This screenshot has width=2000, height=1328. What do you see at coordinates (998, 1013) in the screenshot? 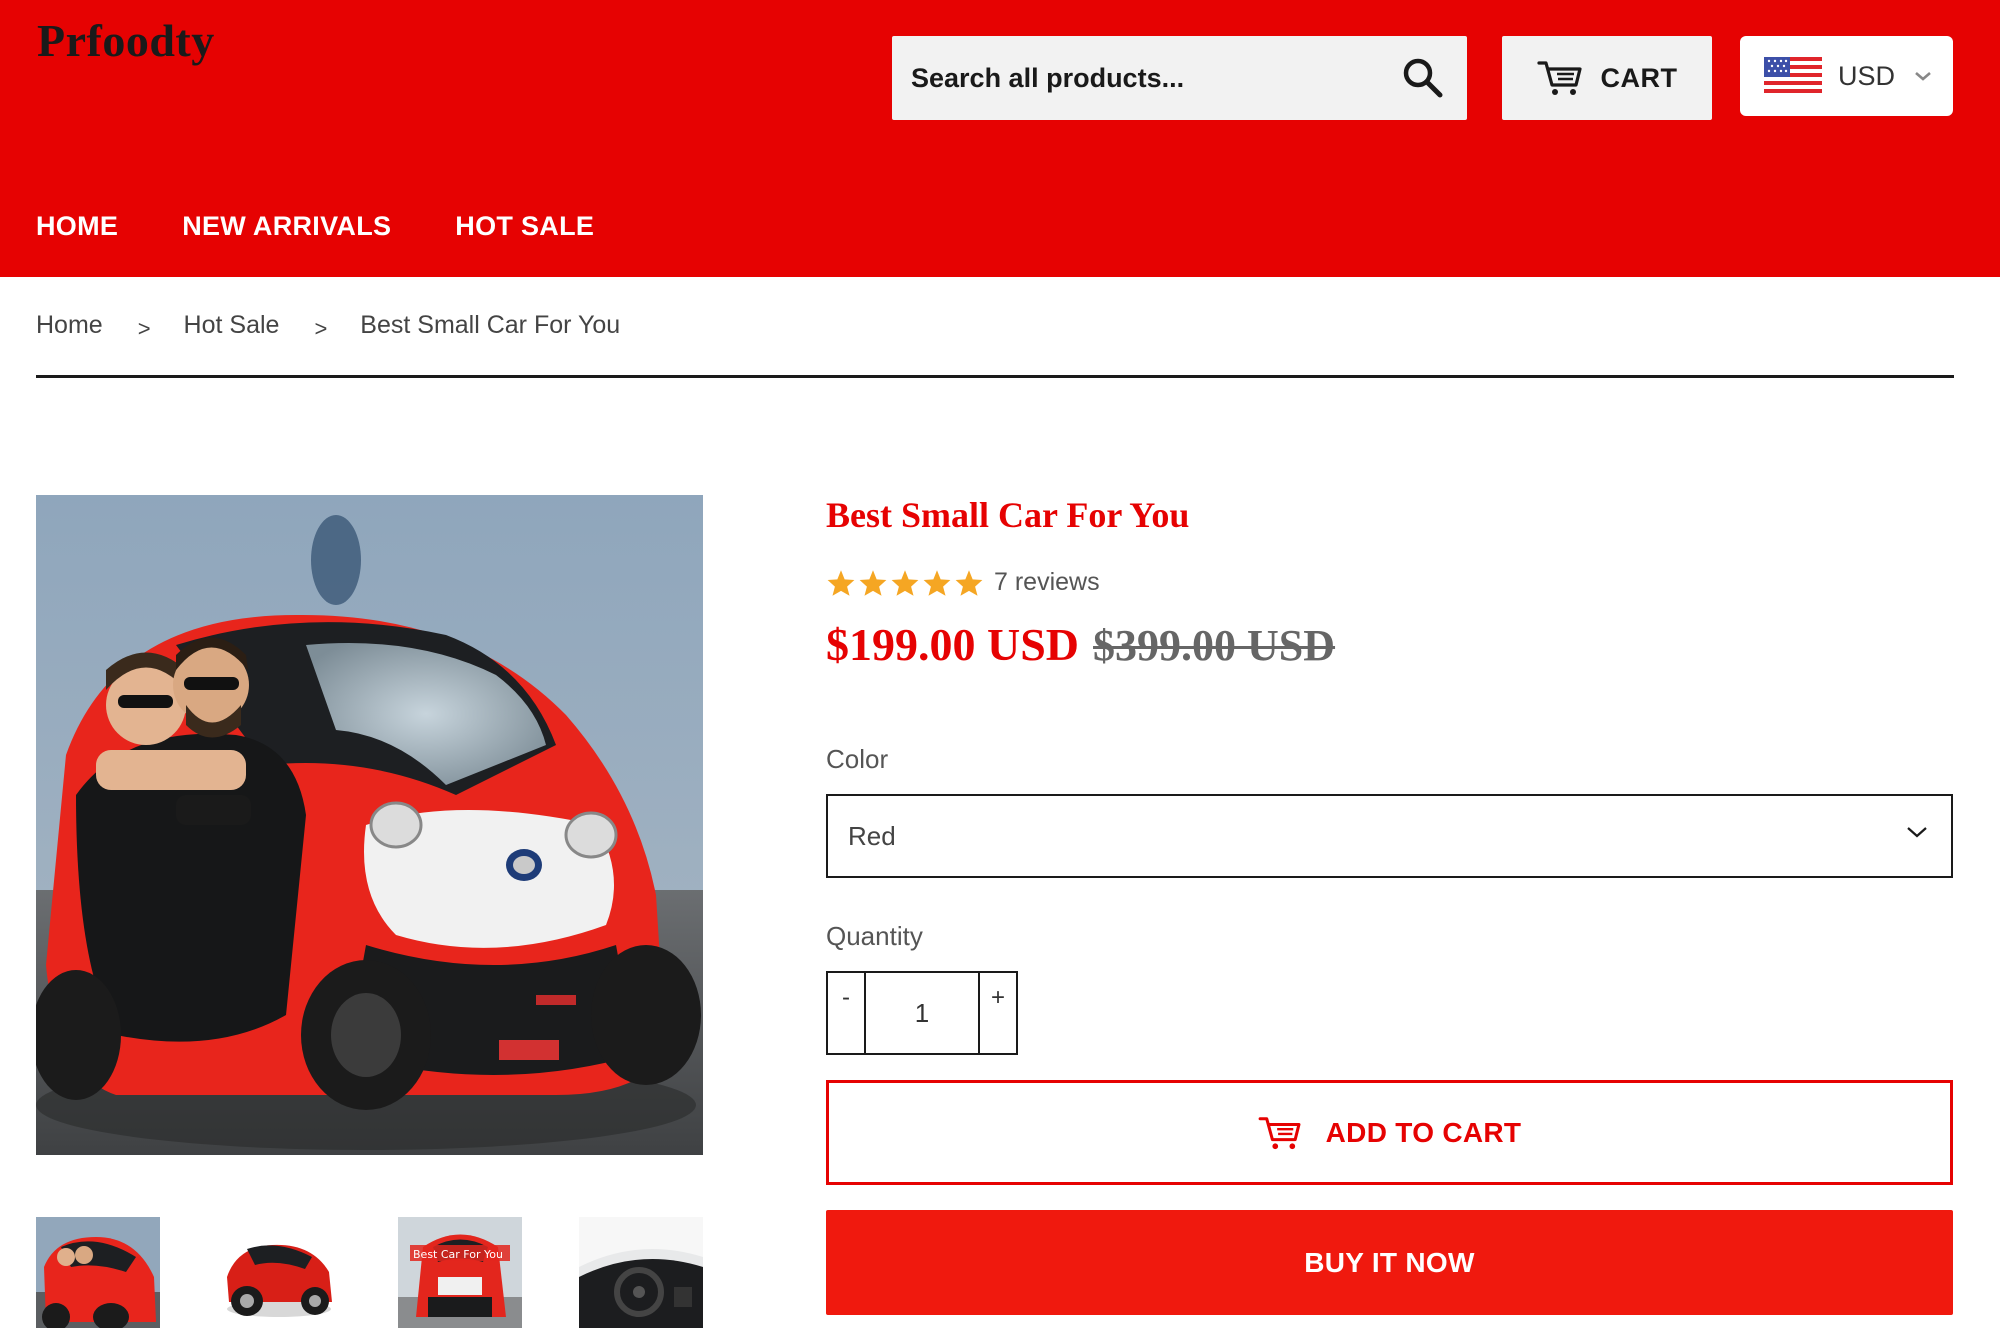
I see `quantity-increase-button: +` at bounding box center [998, 1013].